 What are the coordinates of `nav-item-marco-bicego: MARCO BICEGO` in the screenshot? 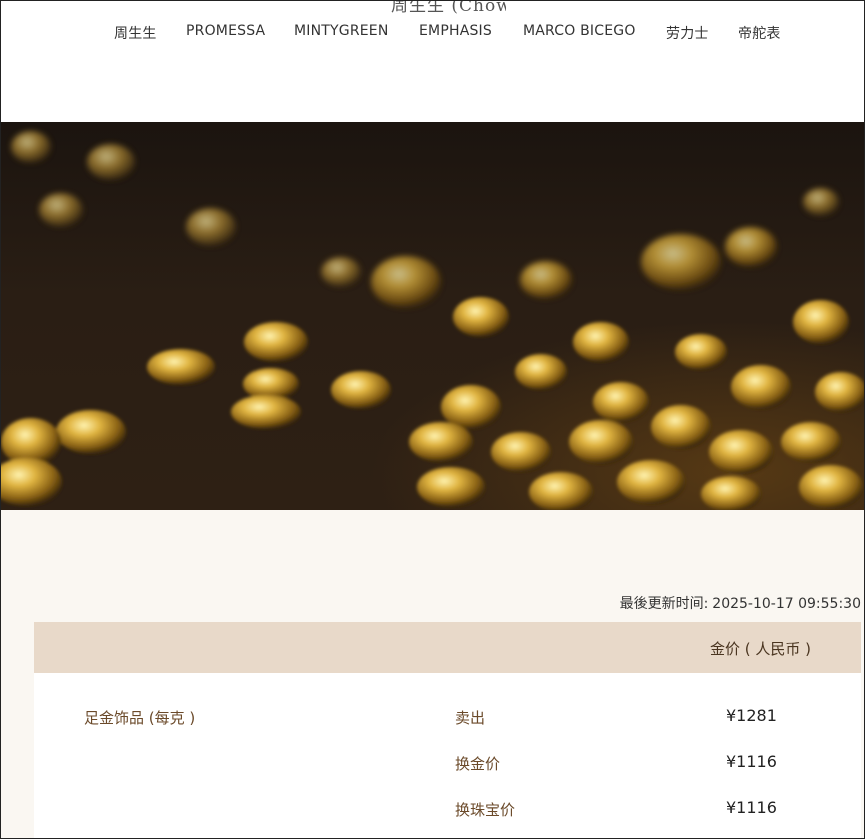 It's located at (579, 31).